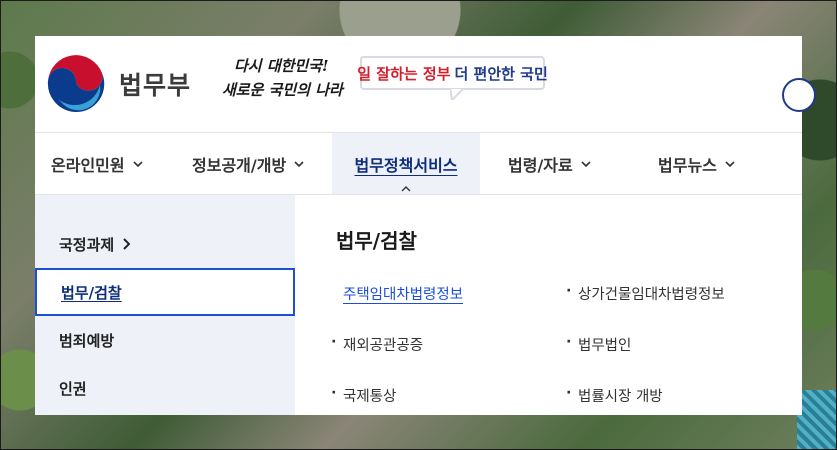 Image resolution: width=837 pixels, height=450 pixels. Describe the element at coordinates (605, 346) in the screenshot. I see `link-label: 법무법인` at that location.